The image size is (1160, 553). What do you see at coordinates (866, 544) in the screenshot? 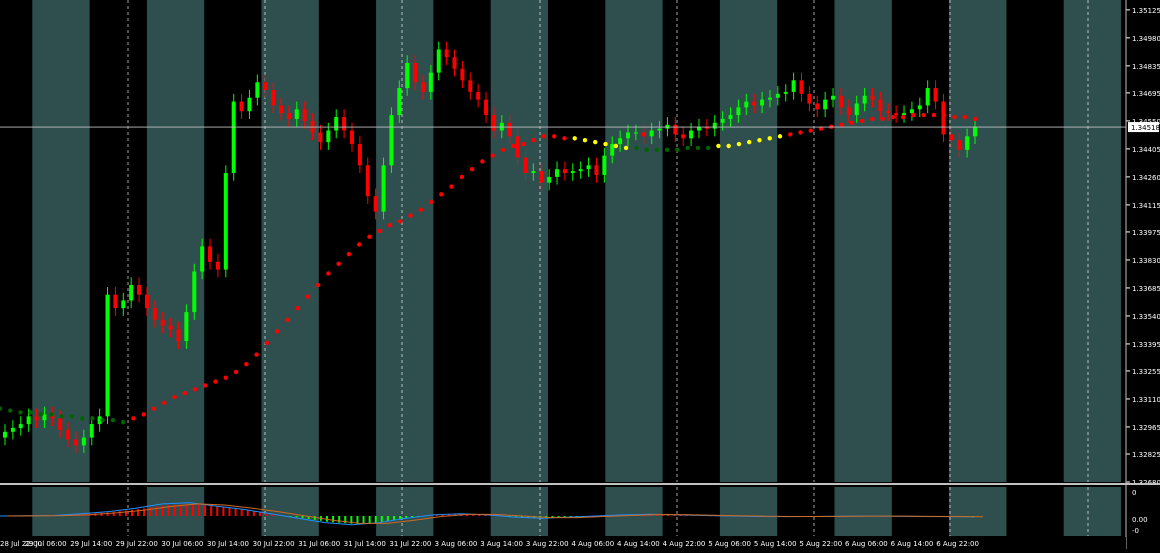
I see `time-axis-label: 6 Aug 06:00` at bounding box center [866, 544].